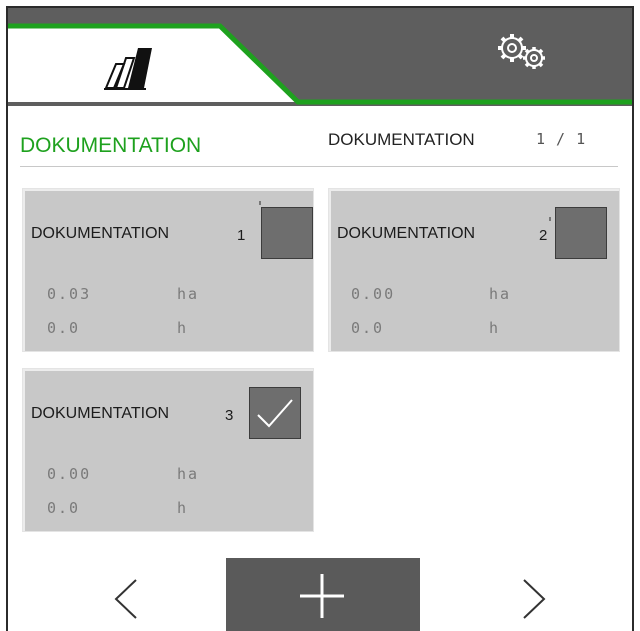 The height and width of the screenshot is (631, 640). What do you see at coordinates (561, 139) in the screenshot?
I see `page-indicator: 1 / 1` at bounding box center [561, 139].